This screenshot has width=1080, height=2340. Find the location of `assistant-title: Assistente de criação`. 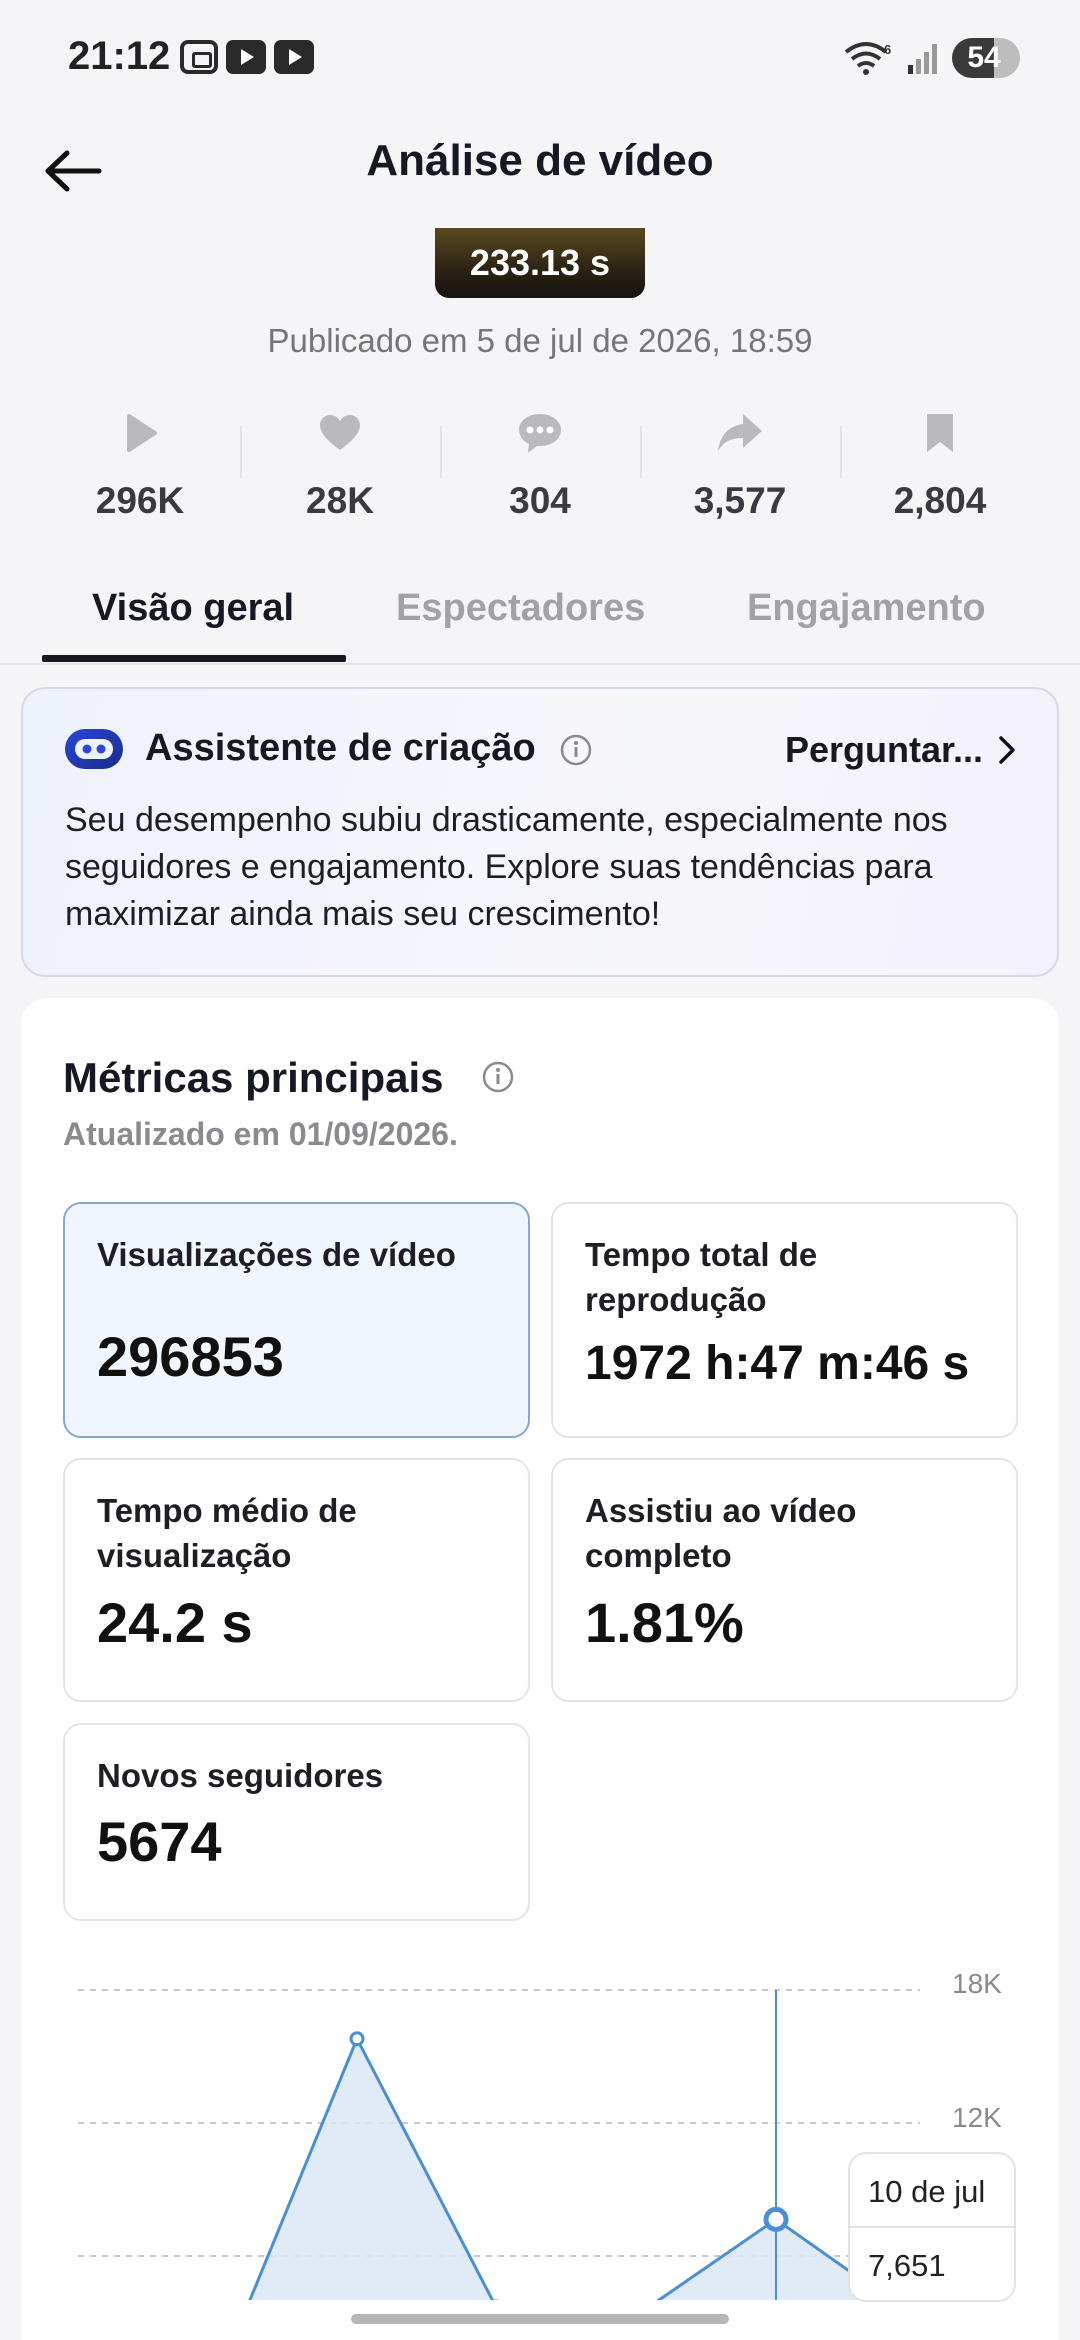

assistant-title: Assistente de criação is located at coordinates (340, 748).